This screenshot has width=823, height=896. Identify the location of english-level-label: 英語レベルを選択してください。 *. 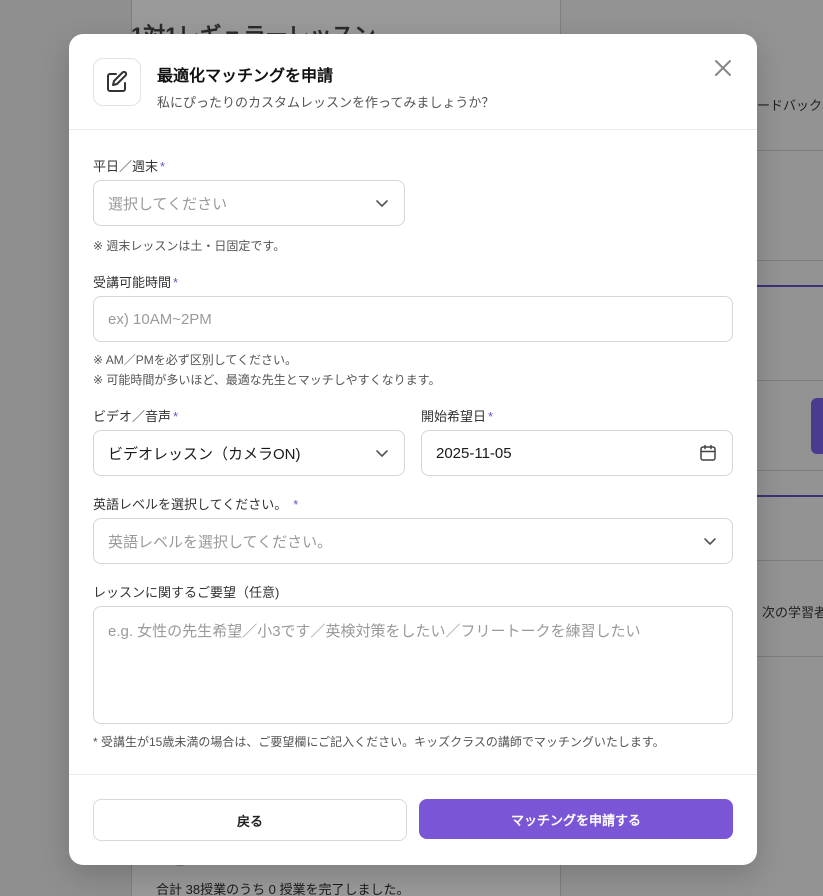
(195, 503).